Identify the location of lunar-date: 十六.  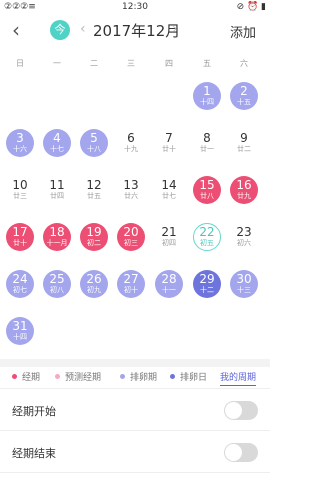
(20, 149).